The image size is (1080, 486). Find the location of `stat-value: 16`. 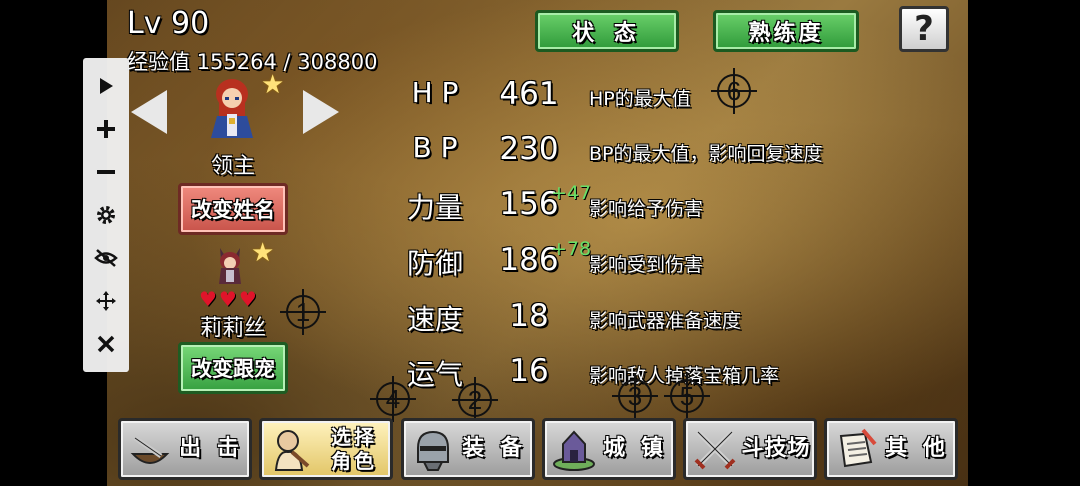

stat-value: 16 is located at coordinates (529, 371).